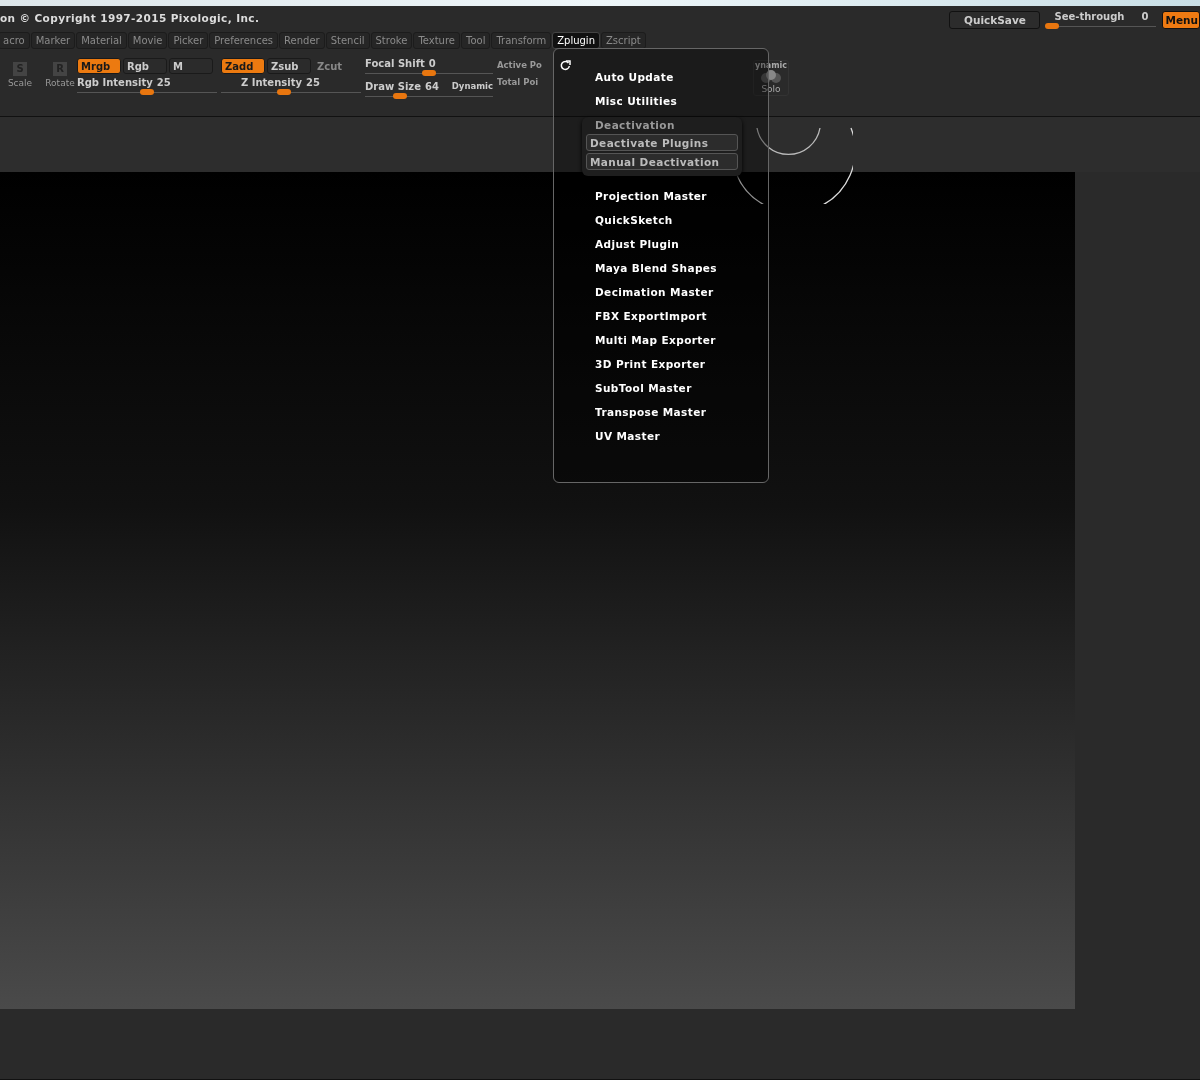  What do you see at coordinates (101, 40) in the screenshot?
I see `menu-tab: Material` at bounding box center [101, 40].